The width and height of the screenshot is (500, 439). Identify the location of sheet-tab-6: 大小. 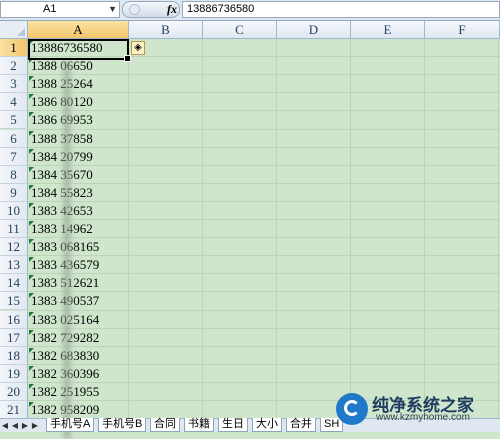
(267, 425).